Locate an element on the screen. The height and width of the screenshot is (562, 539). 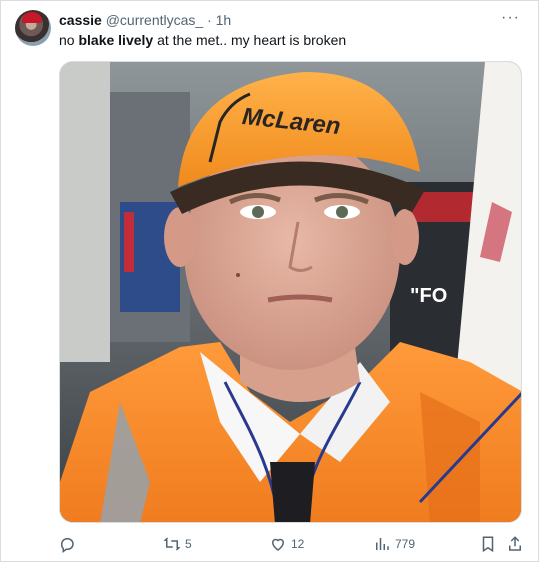
share-button is located at coordinates (515, 544).